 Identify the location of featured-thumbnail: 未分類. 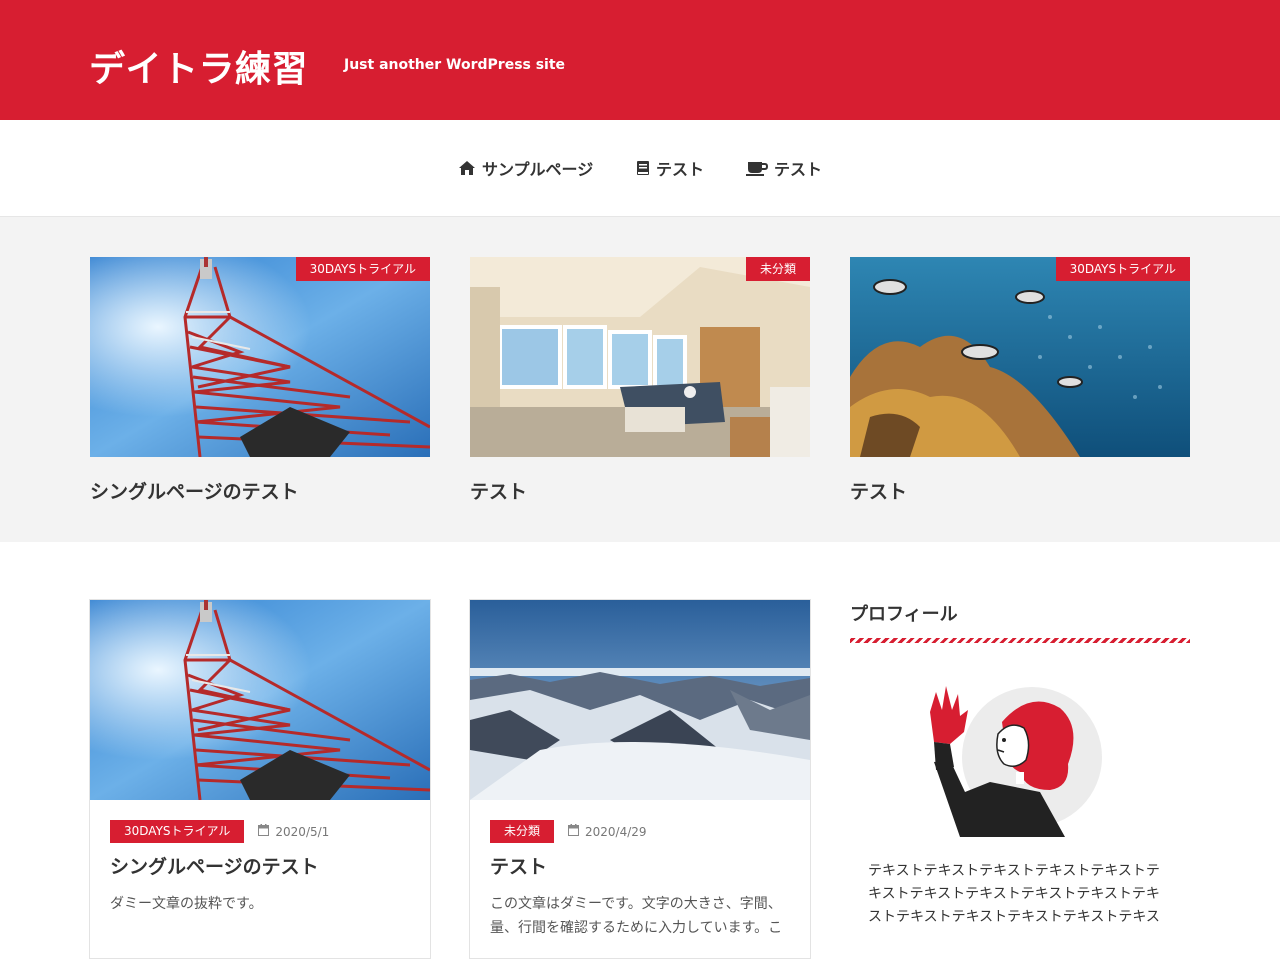
(640, 357).